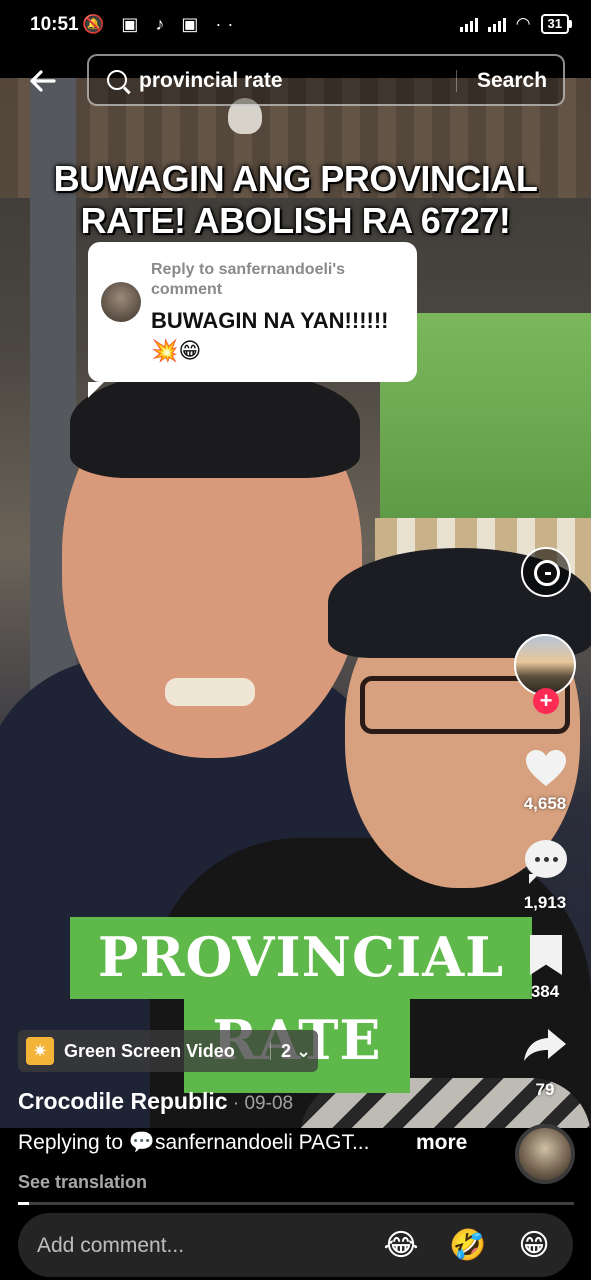 This screenshot has width=591, height=1280. What do you see at coordinates (456, 81) in the screenshot?
I see `search-divider` at bounding box center [456, 81].